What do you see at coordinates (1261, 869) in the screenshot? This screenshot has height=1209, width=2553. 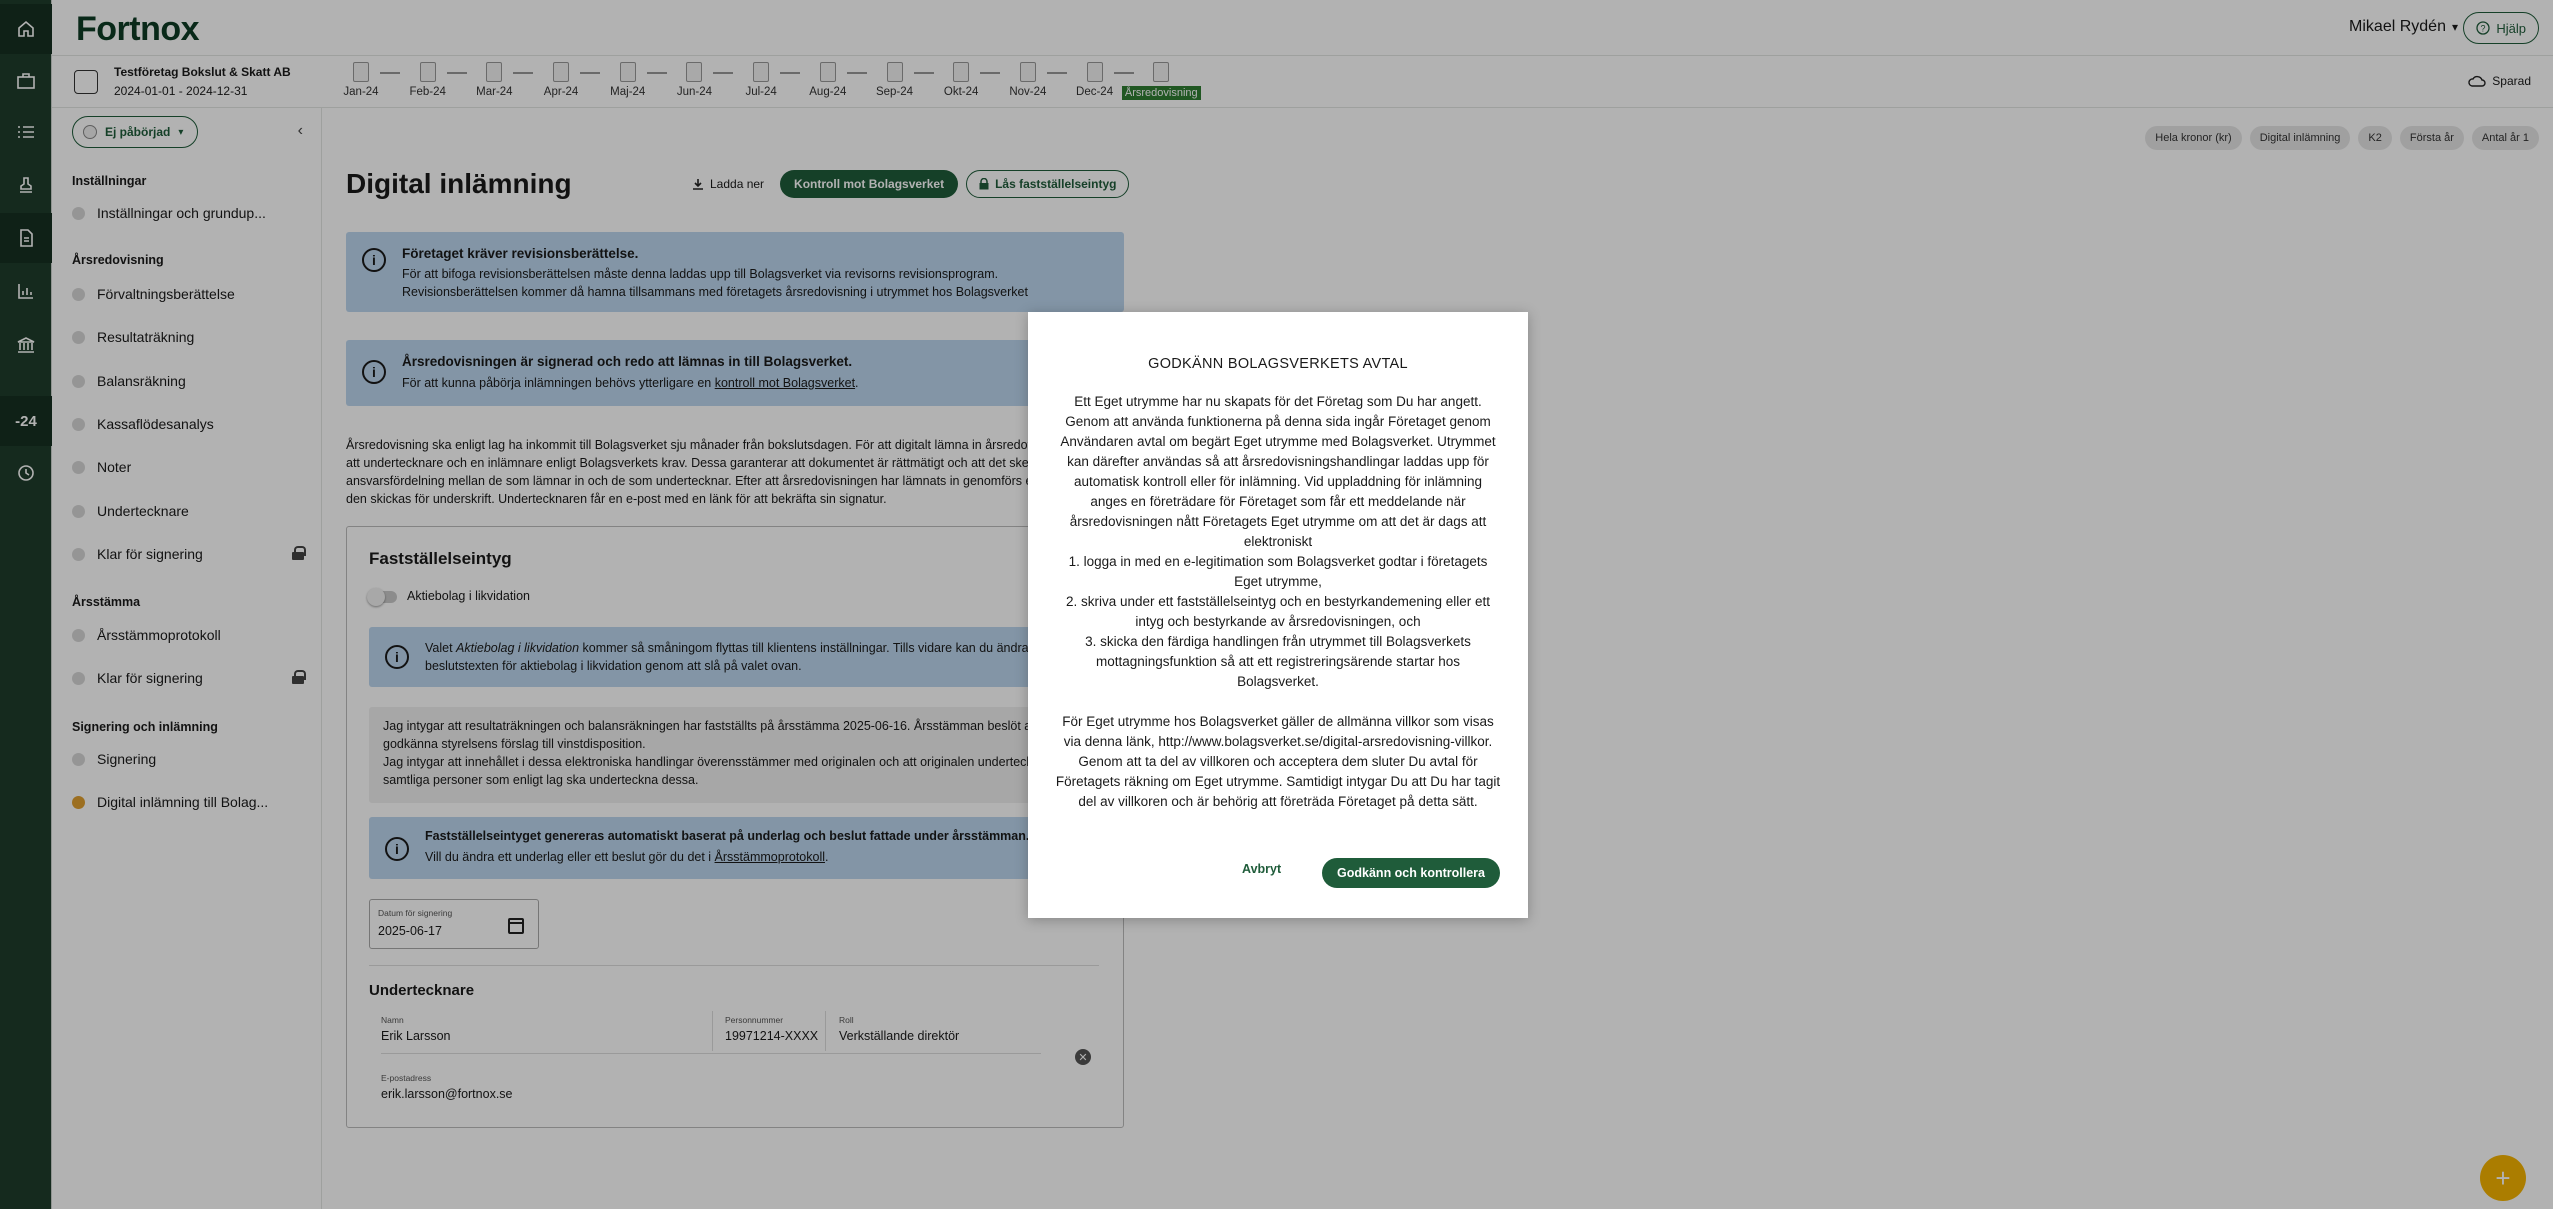 I see `cancel-button: Avbryt` at bounding box center [1261, 869].